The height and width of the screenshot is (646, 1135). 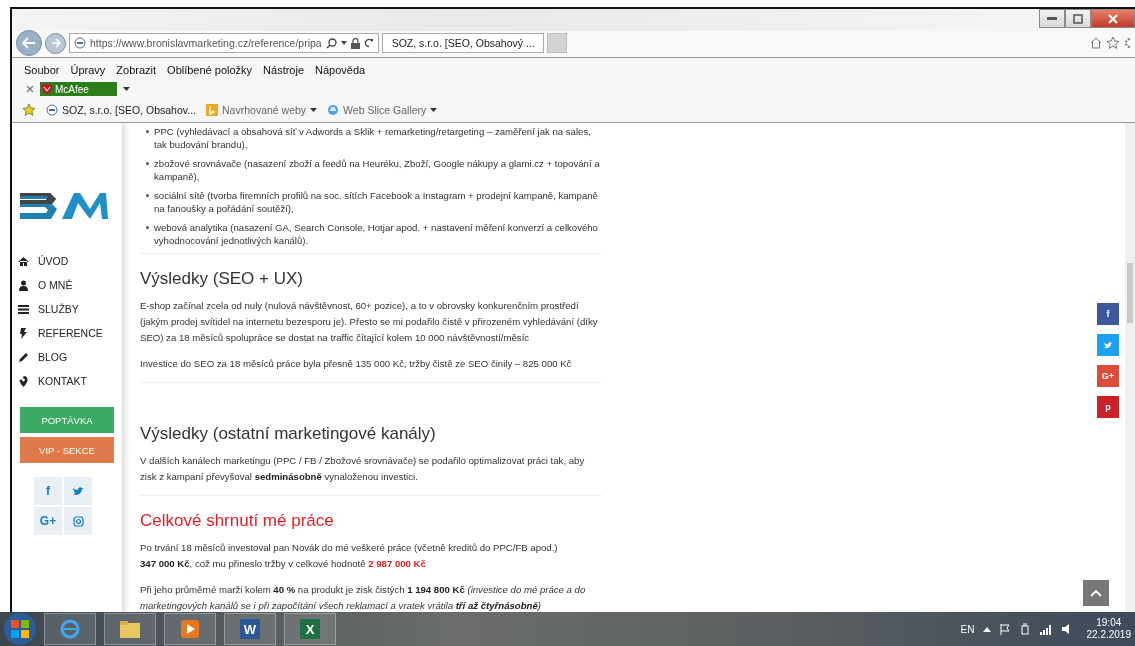 I want to click on security-toolbar-button: McAfee, so click(x=78, y=89).